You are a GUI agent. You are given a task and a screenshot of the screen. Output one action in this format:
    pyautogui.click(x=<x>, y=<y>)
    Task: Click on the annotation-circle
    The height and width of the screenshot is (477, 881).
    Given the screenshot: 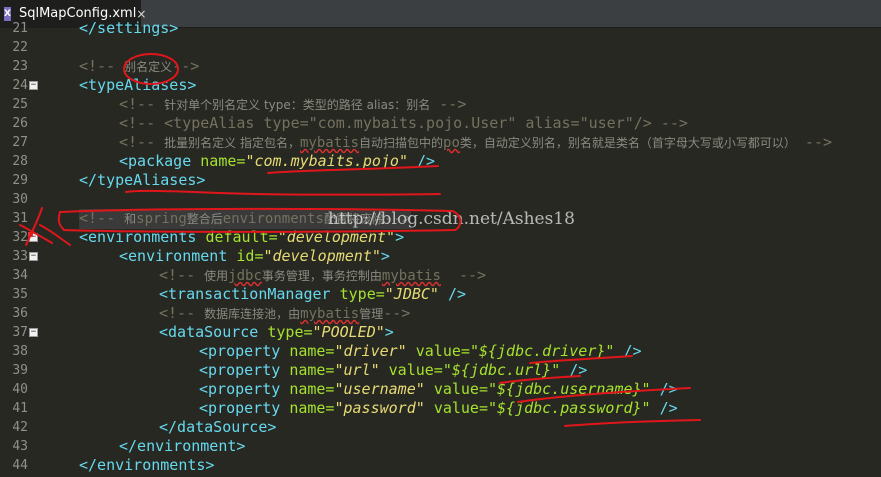 What is the action you would take?
    pyautogui.click(x=151, y=69)
    